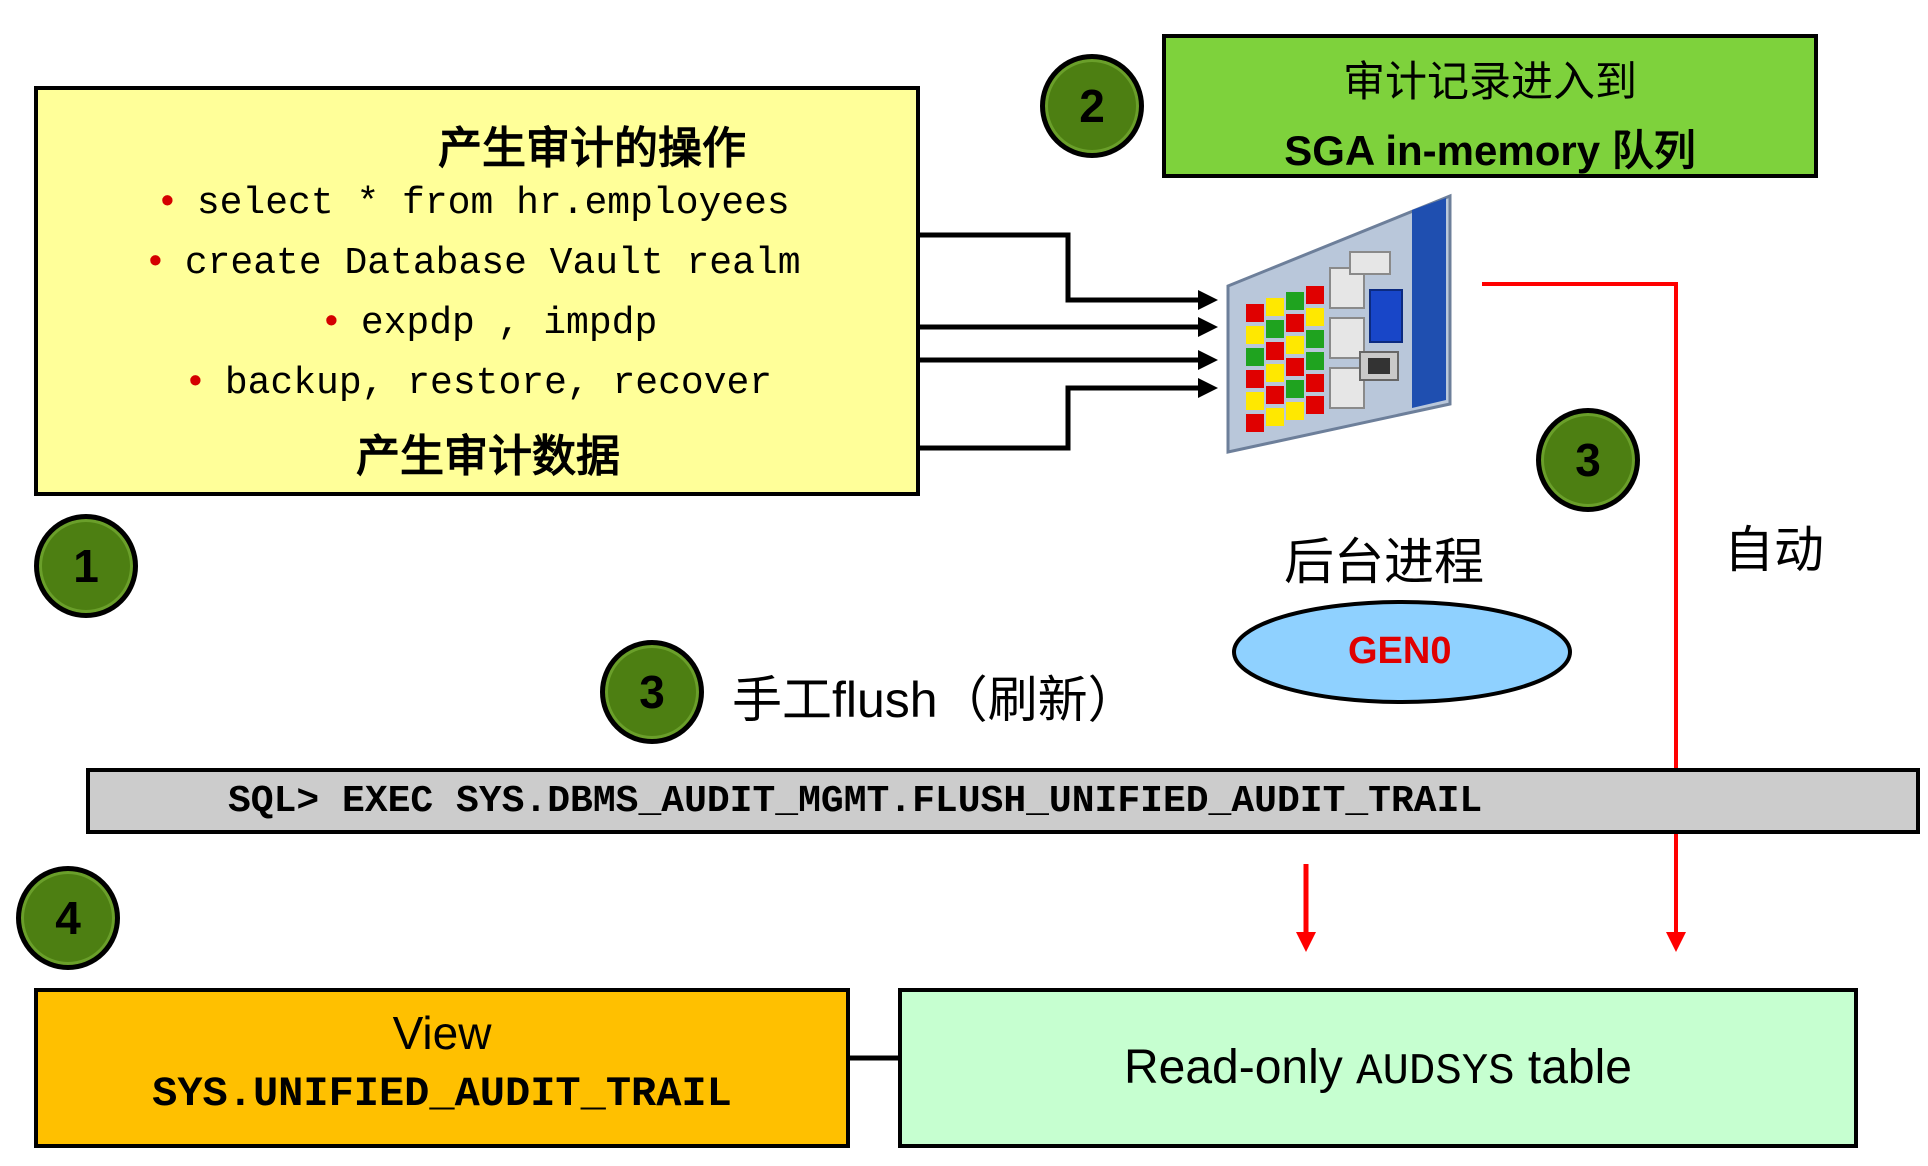  I want to click on step-4-circle: 4, so click(68, 918).